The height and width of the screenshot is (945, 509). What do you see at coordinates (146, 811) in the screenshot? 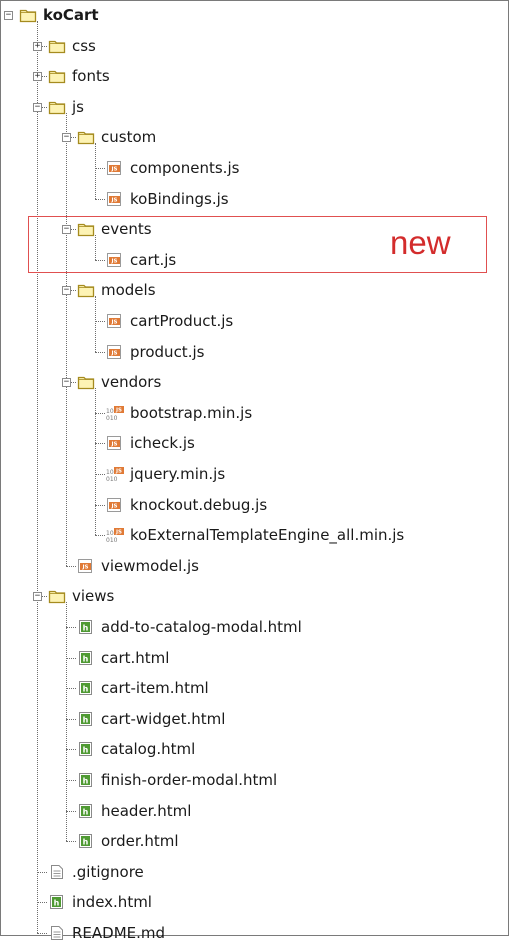
I see `tree-item-label: header.html` at bounding box center [146, 811].